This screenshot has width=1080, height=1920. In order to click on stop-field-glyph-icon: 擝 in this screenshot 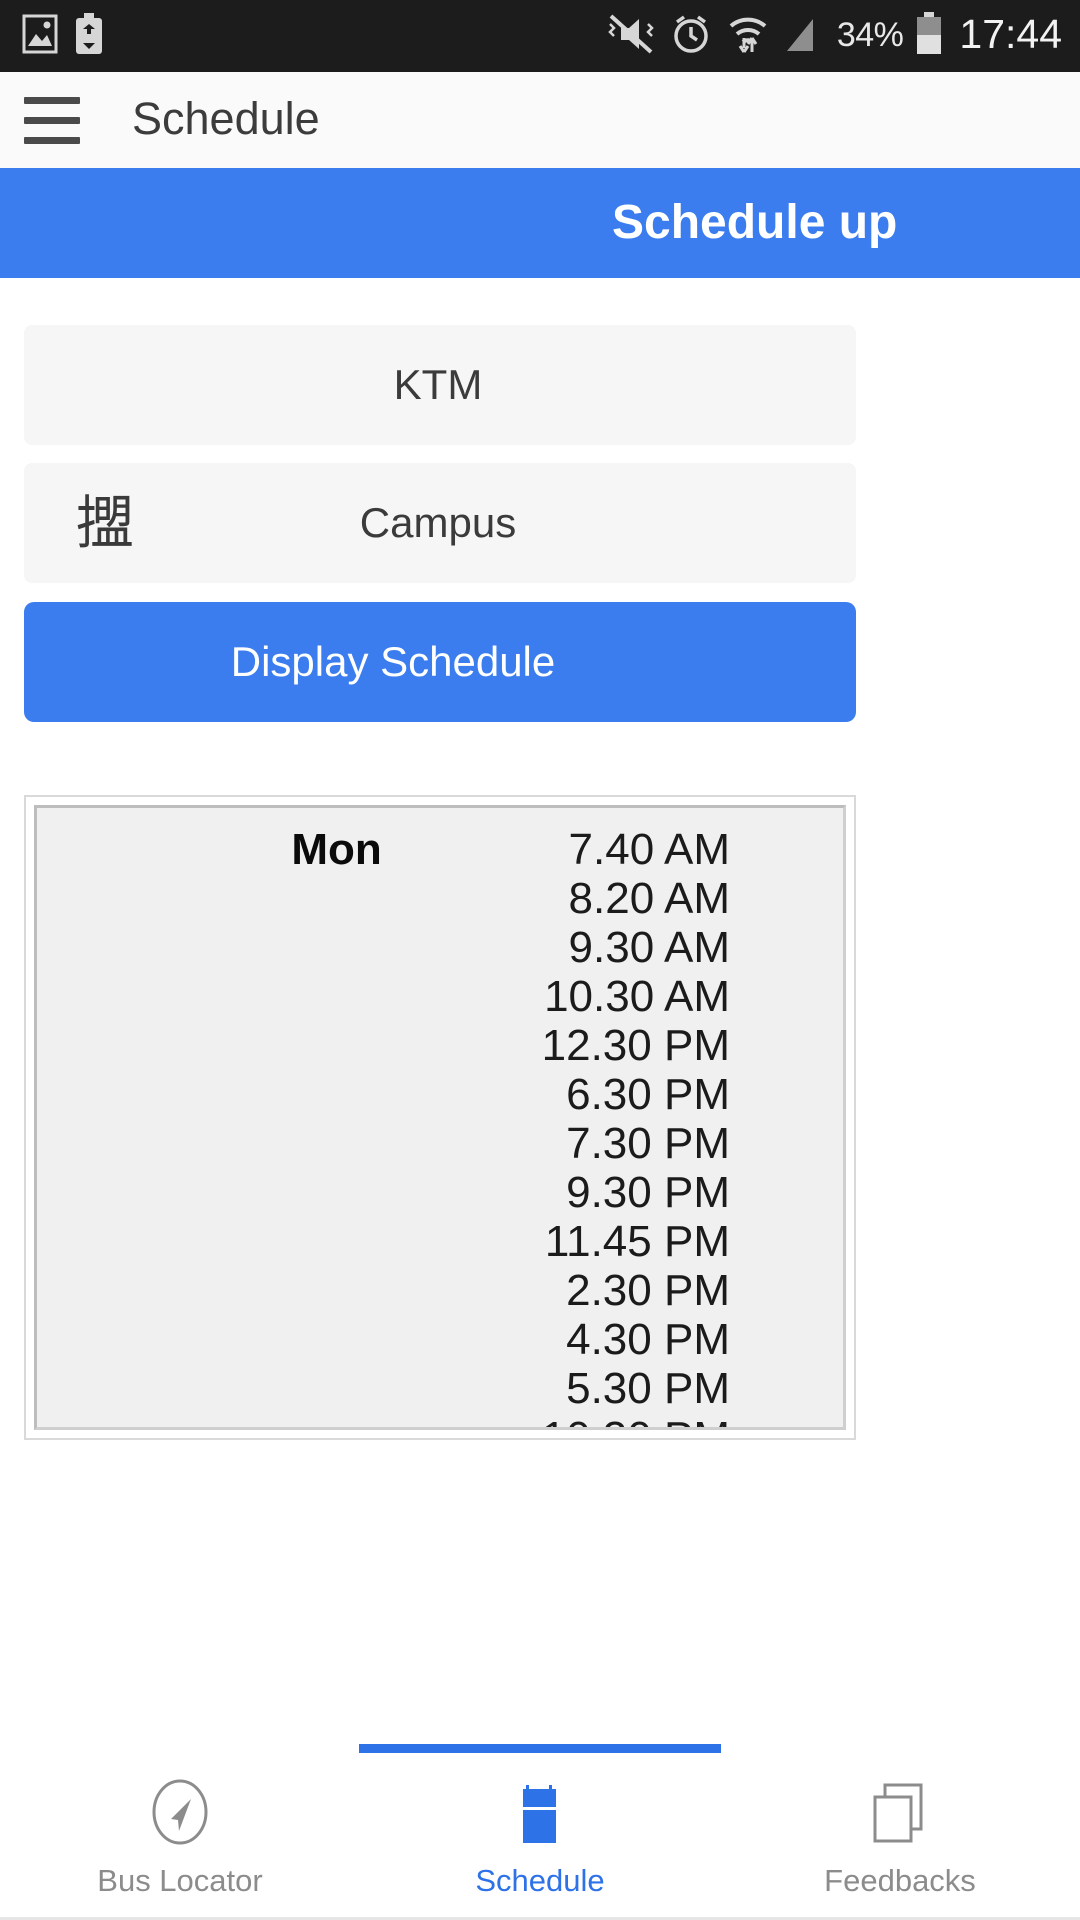, I will do `click(105, 523)`.